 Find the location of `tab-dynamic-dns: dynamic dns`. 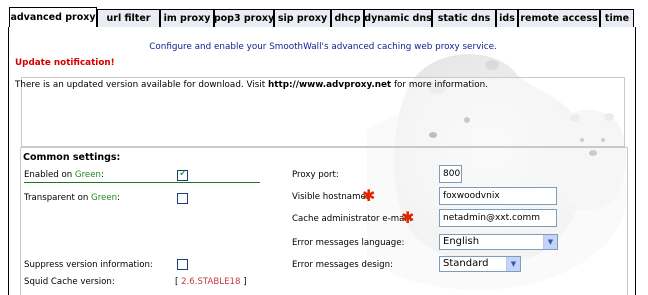

tab-dynamic-dns: dynamic dns is located at coordinates (398, 18).